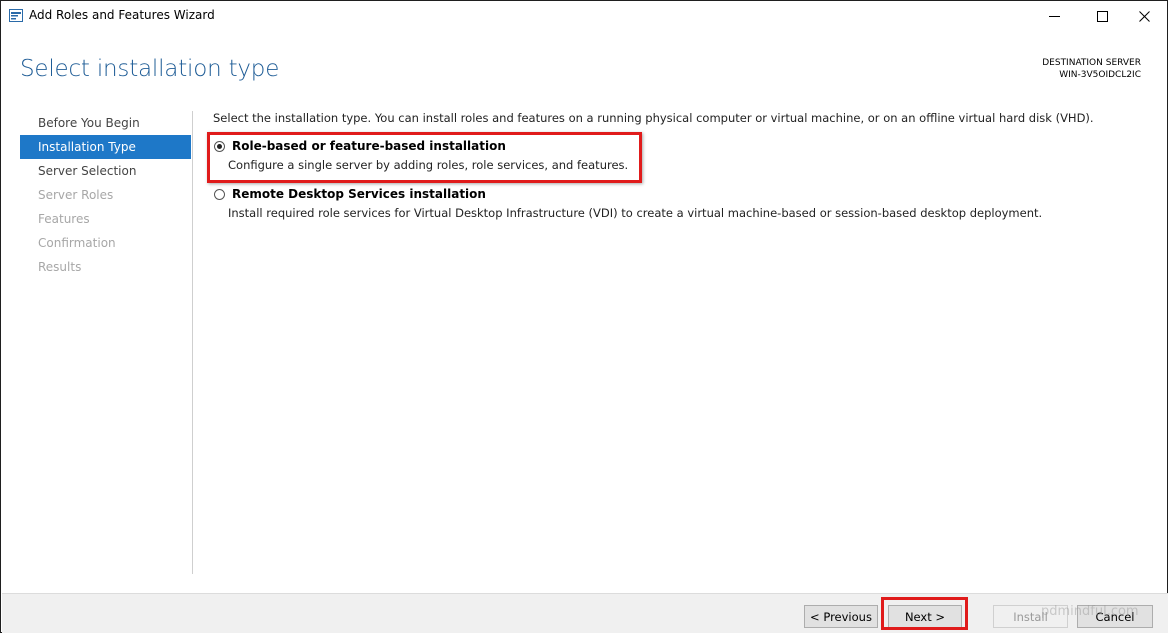 The image size is (1168, 633). I want to click on watermark: pdmindful.com, so click(1090, 611).